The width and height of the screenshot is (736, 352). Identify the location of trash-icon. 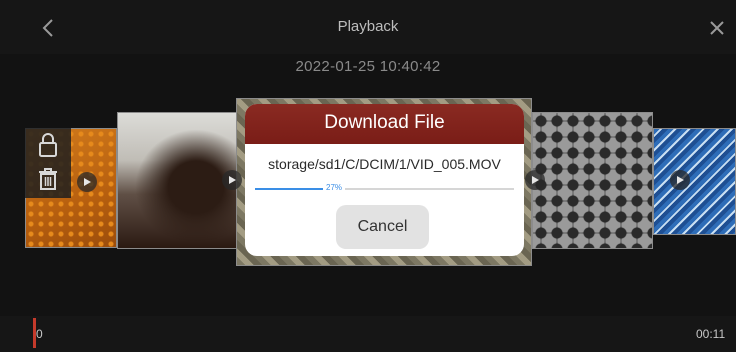
(48, 179).